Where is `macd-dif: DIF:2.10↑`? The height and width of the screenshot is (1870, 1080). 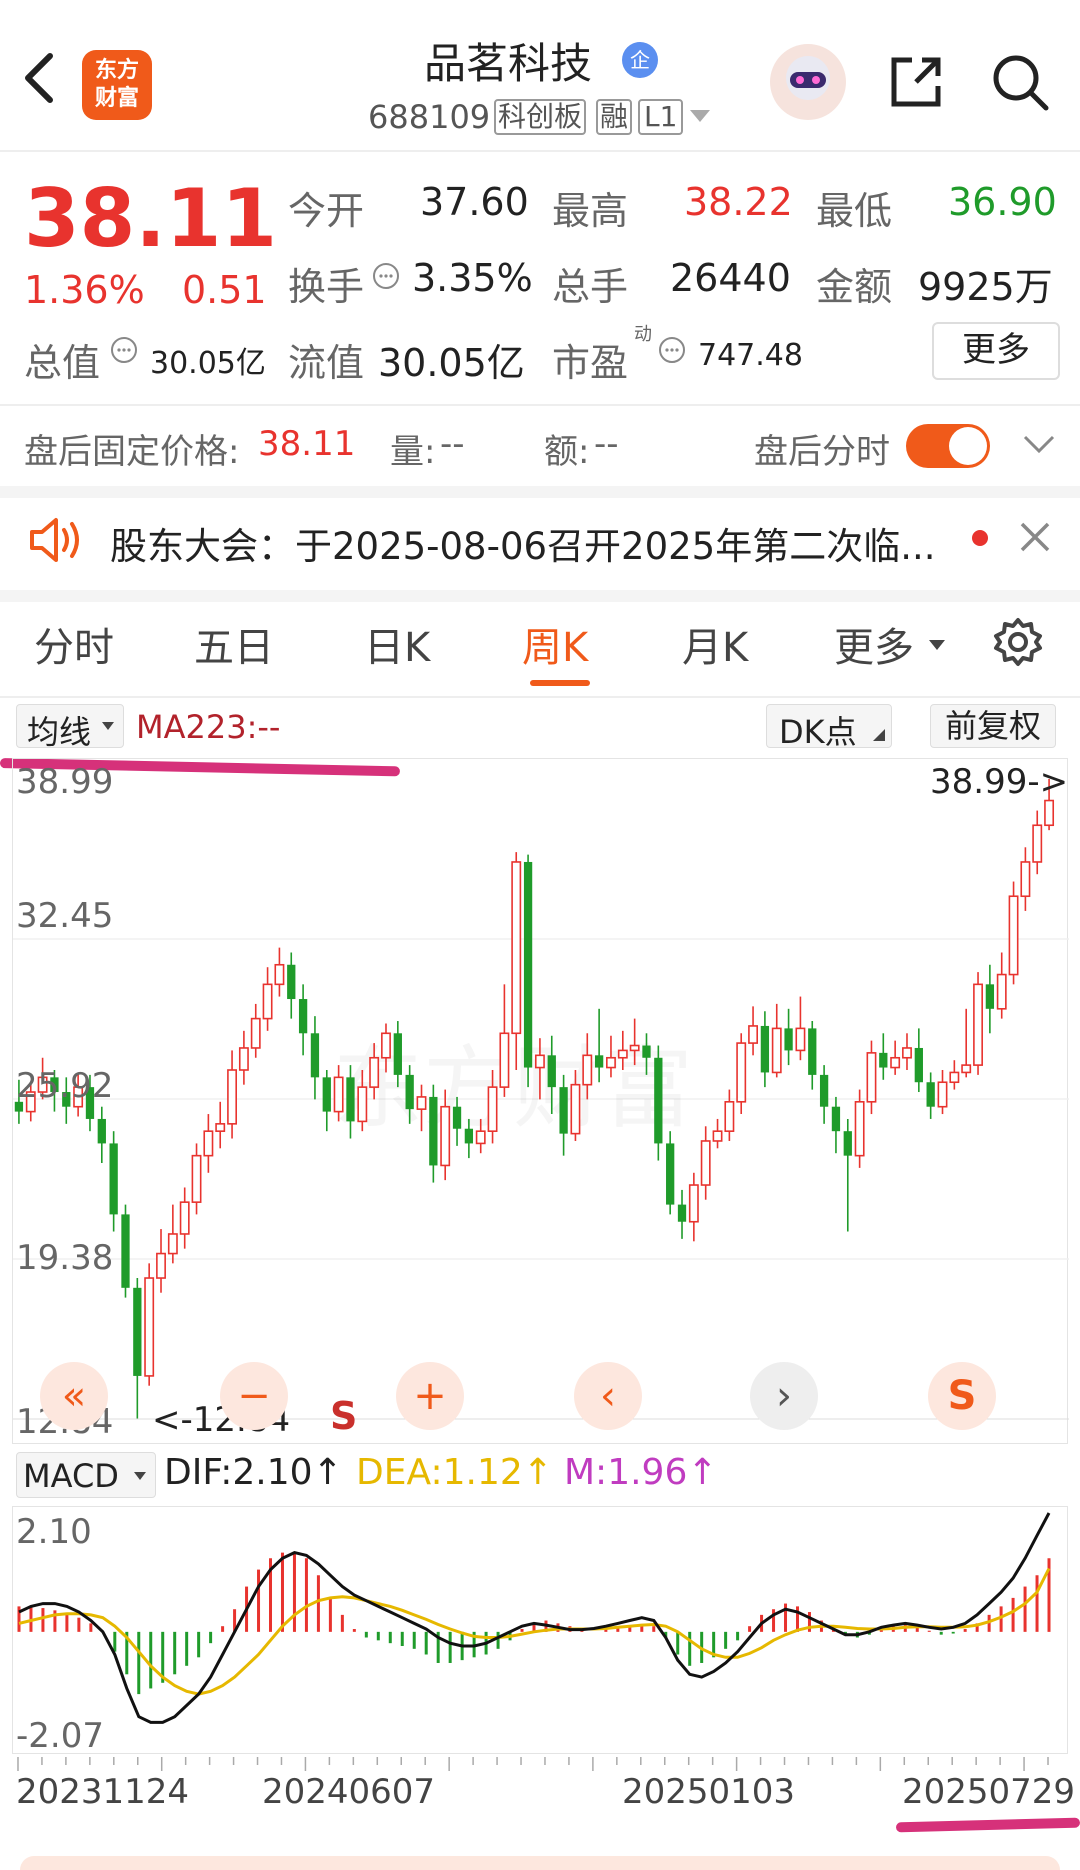 macd-dif: DIF:2.10↑ is located at coordinates (253, 1472).